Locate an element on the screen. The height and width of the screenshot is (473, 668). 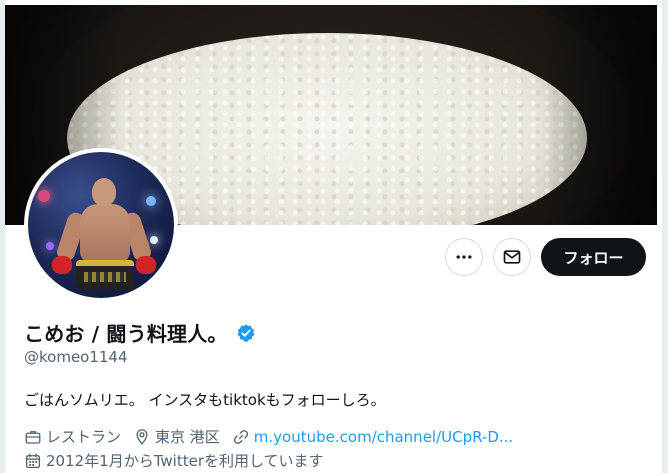
avatar-figure-shorts is located at coordinates (105, 275).